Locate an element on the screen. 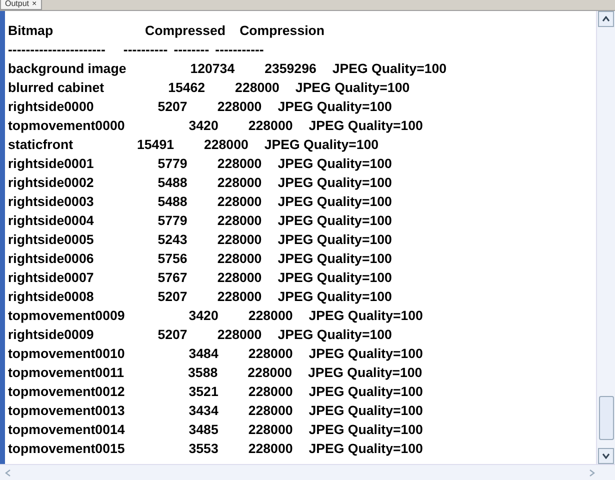  scroll-down-icon is located at coordinates (606, 456).